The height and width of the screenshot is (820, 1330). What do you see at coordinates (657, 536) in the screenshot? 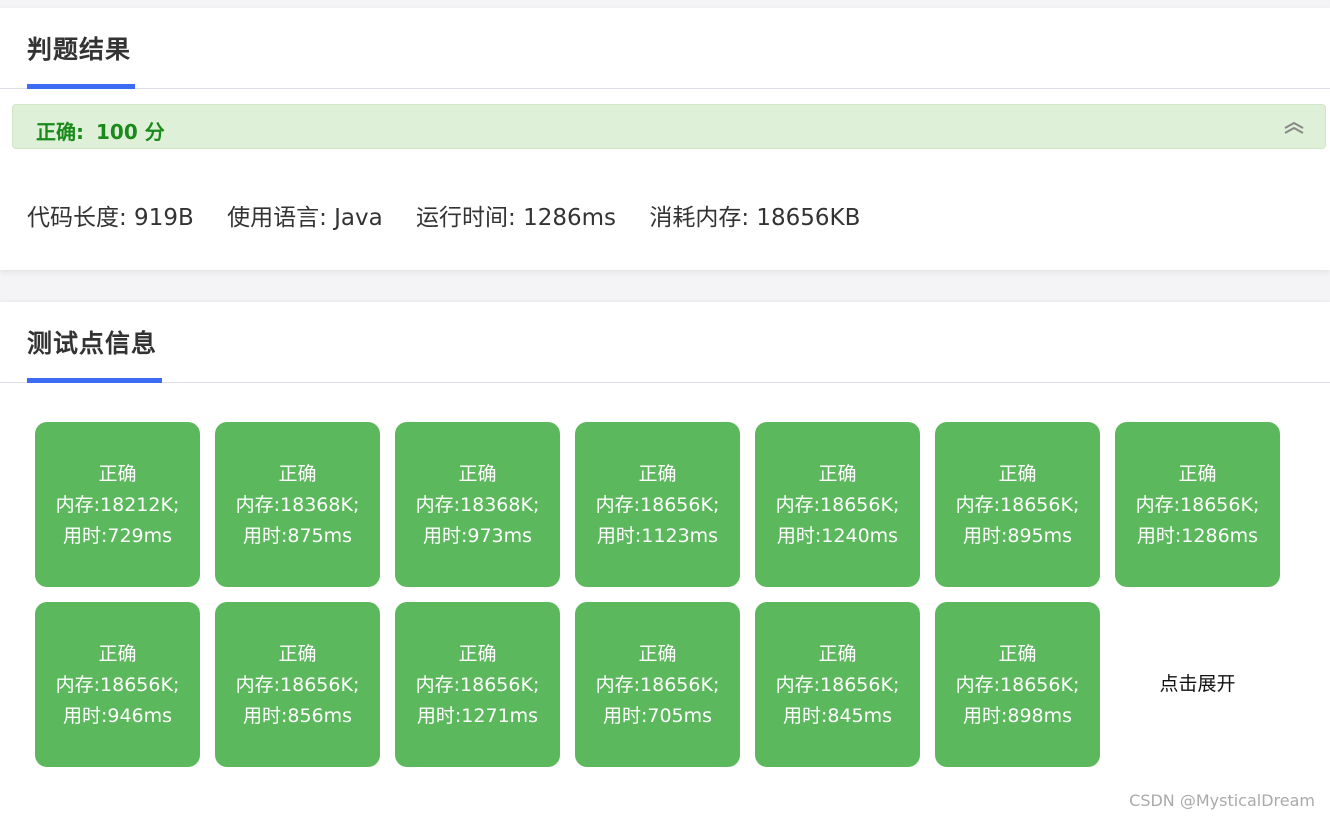
I see `test-case-time: 用时:1123ms` at bounding box center [657, 536].